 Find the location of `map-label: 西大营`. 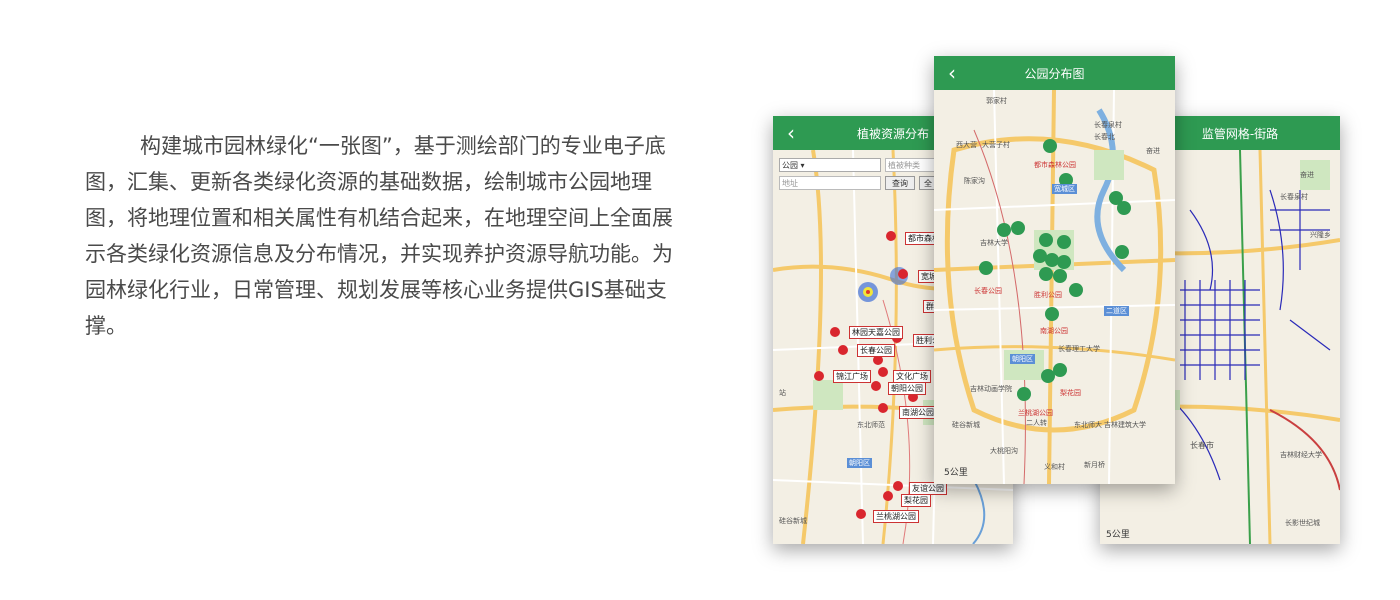

map-label: 西大营 is located at coordinates (966, 145).